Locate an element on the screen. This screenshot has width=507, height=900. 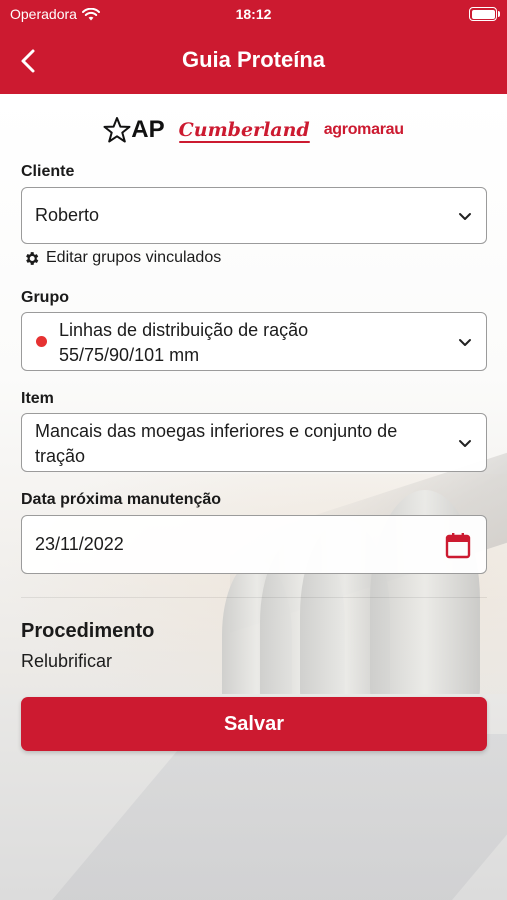
cumberland-logo: Cumberland is located at coordinates (244, 131).